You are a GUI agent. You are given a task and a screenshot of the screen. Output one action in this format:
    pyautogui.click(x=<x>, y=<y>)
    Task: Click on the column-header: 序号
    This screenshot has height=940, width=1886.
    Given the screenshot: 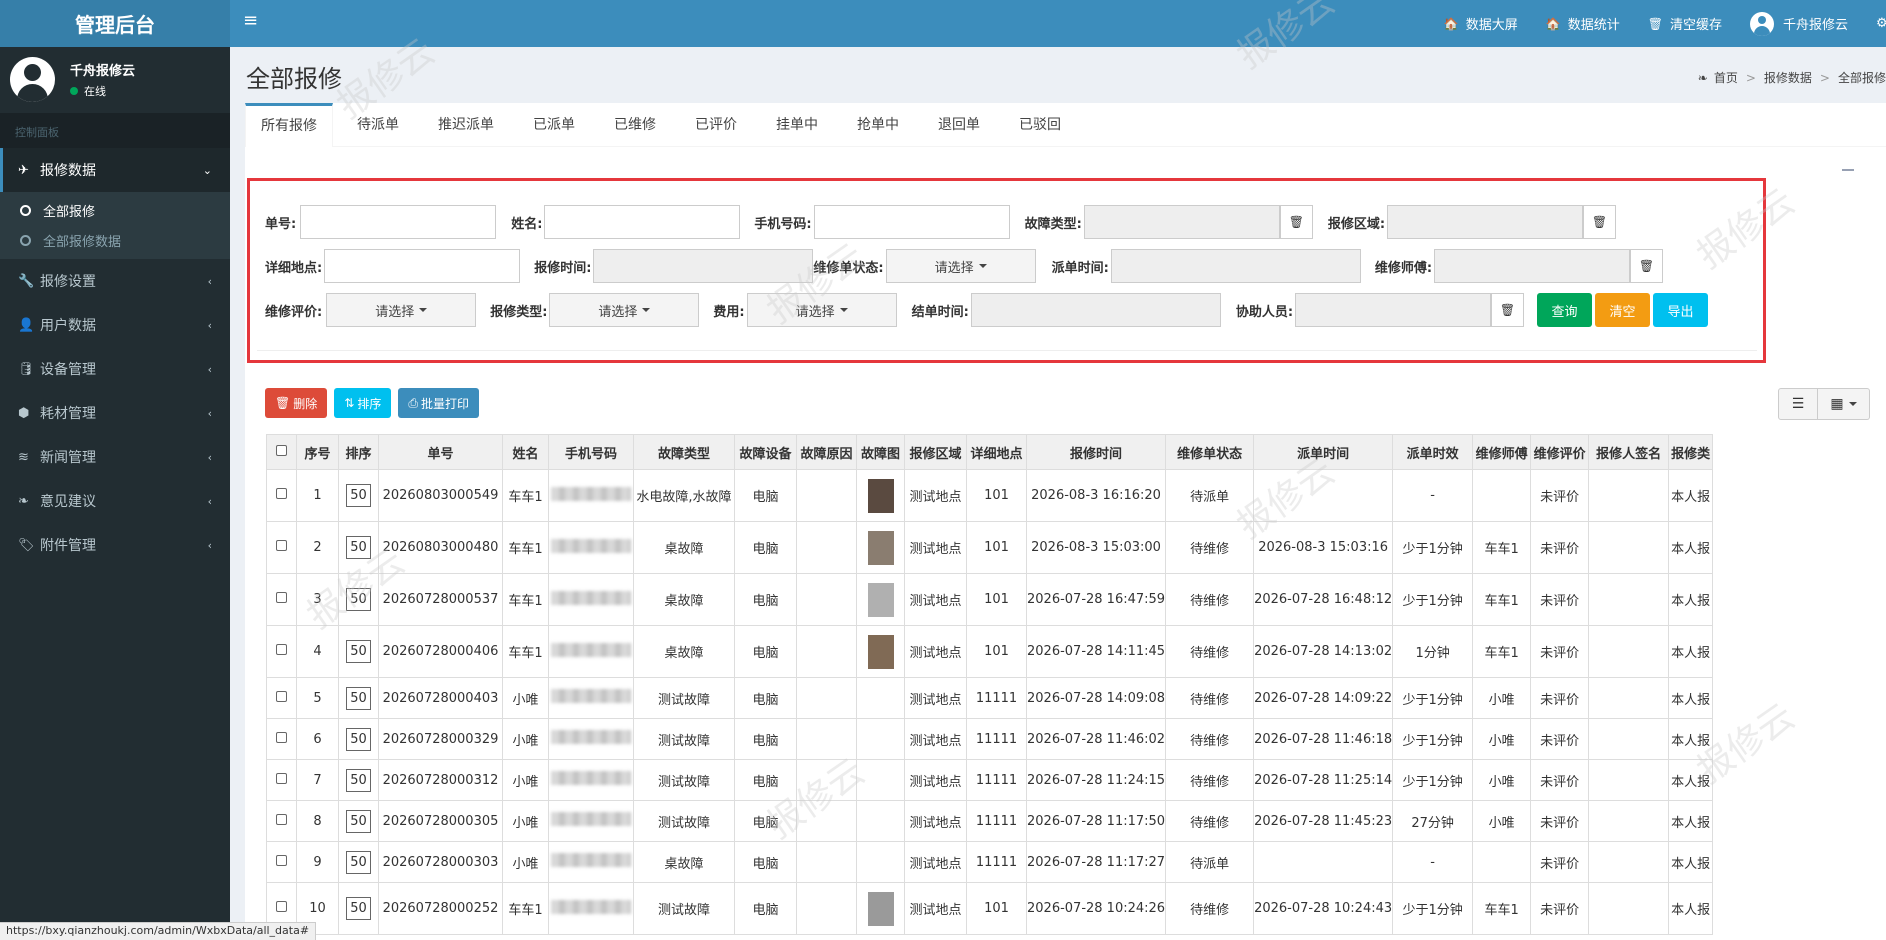 What is the action you would take?
    pyautogui.click(x=317, y=452)
    